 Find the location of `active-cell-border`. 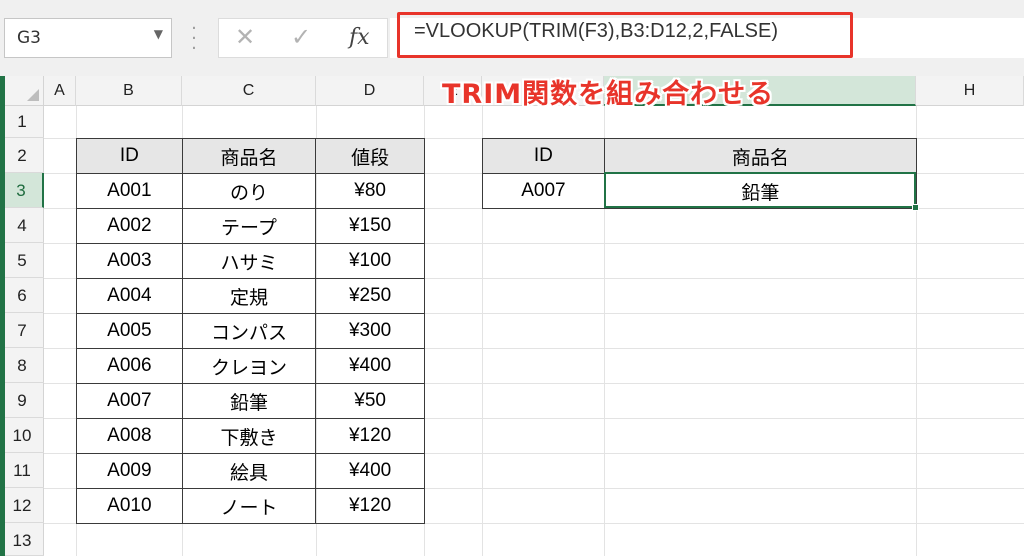

active-cell-border is located at coordinates (760, 190).